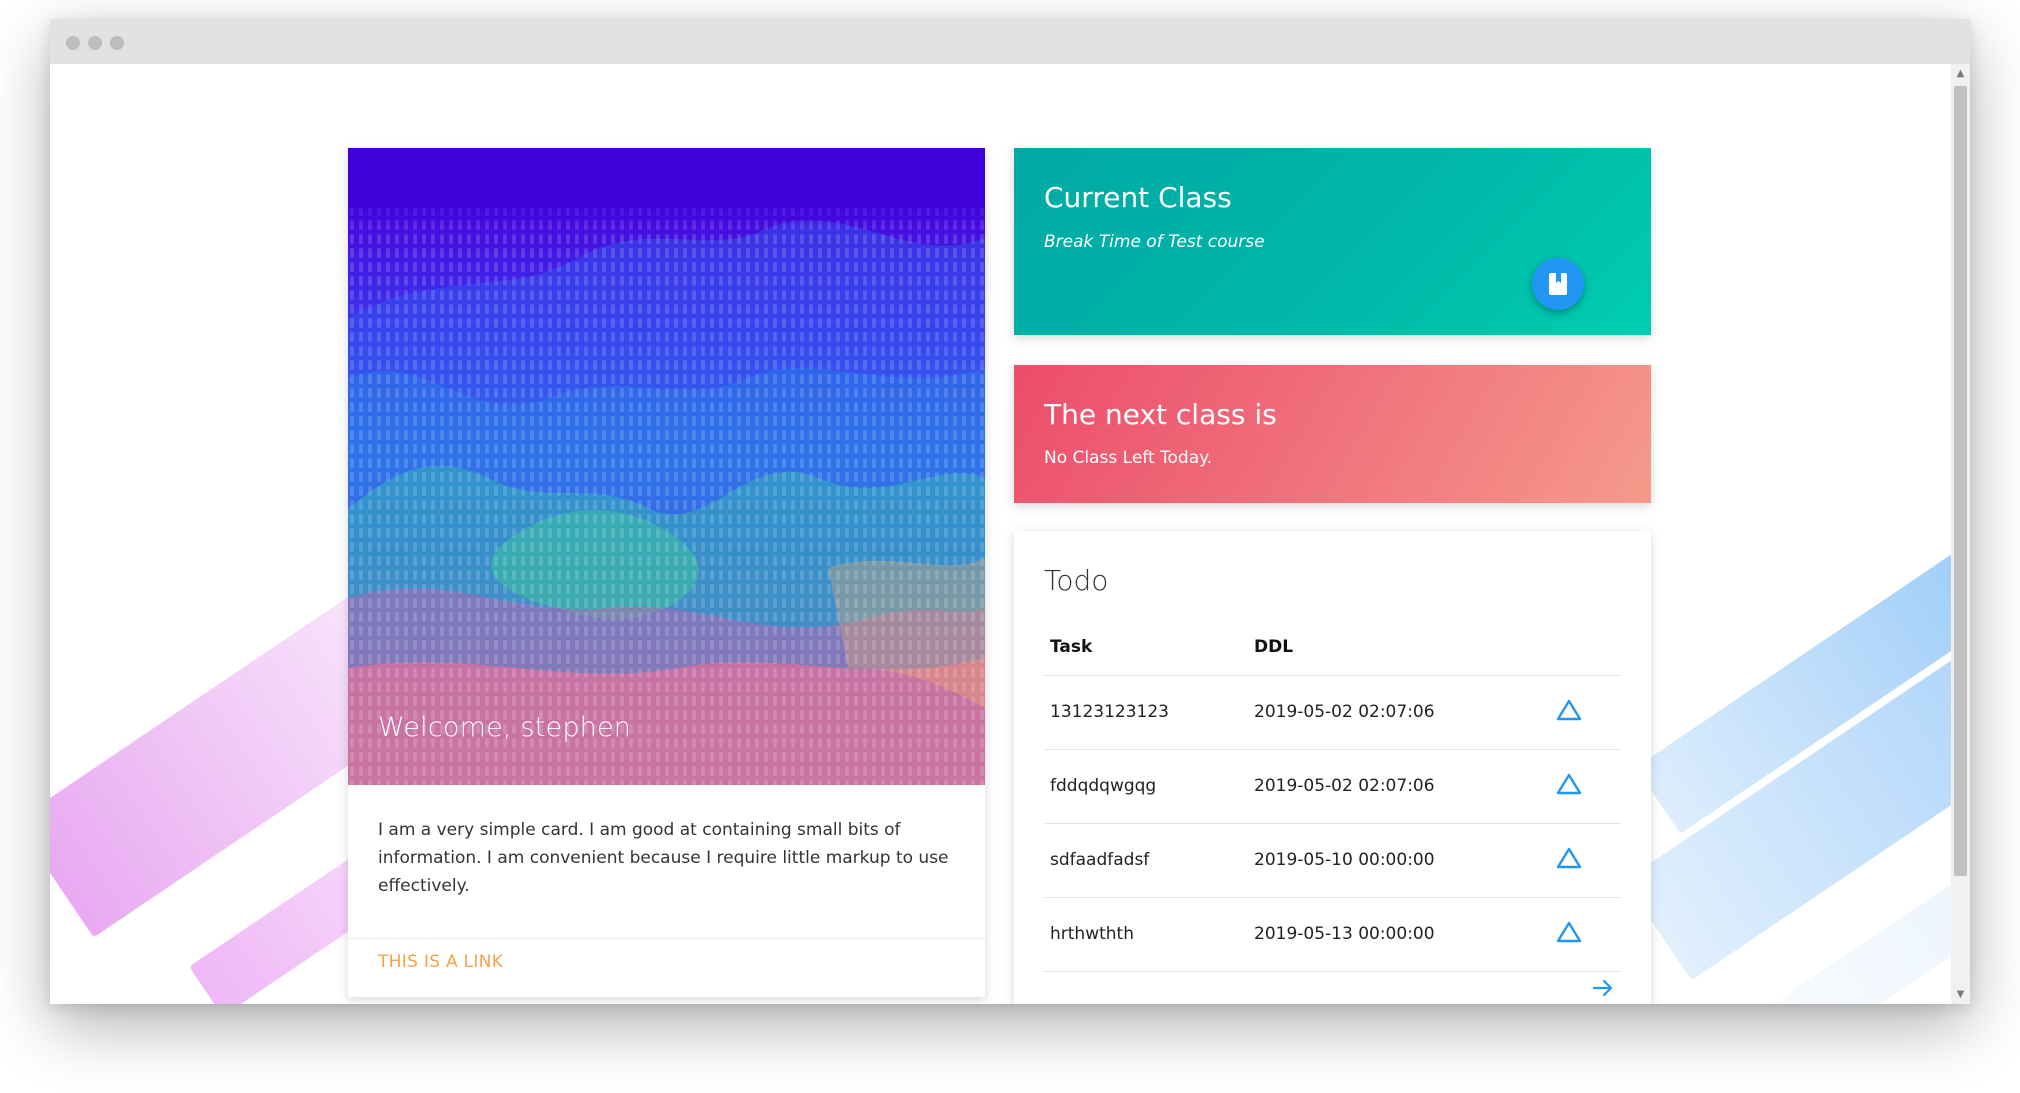 This screenshot has width=2020, height=1093. Describe the element at coordinates (1960, 73) in the screenshot. I see `scroll-up-icon: ▲` at that location.